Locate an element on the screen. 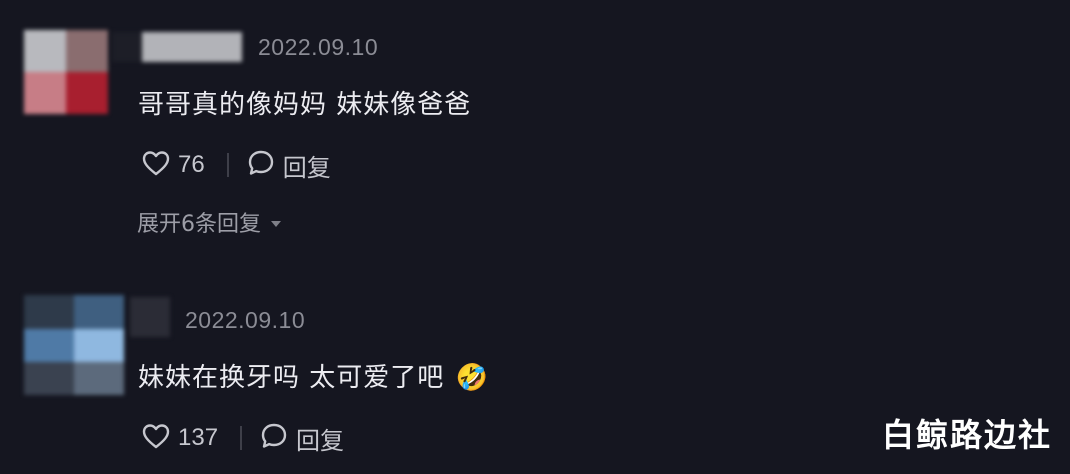 The width and height of the screenshot is (1070, 474). caret-down-icon is located at coordinates (276, 222).